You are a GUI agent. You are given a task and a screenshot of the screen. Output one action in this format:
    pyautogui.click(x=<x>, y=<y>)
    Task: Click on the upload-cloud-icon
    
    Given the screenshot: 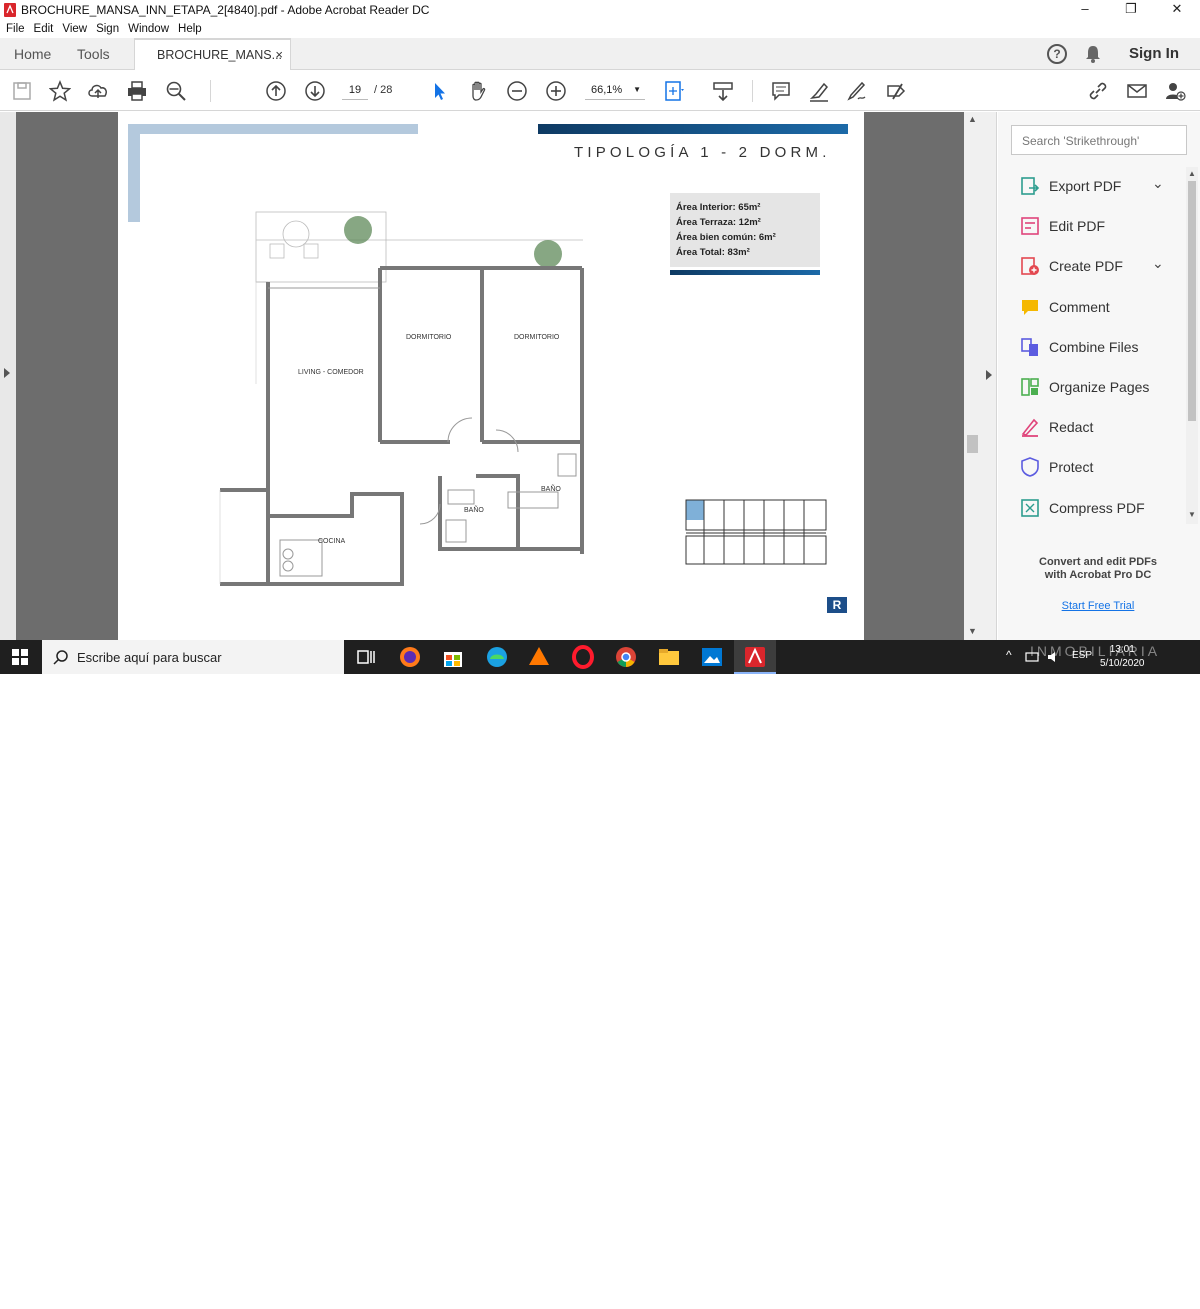 What is the action you would take?
    pyautogui.click(x=98, y=91)
    